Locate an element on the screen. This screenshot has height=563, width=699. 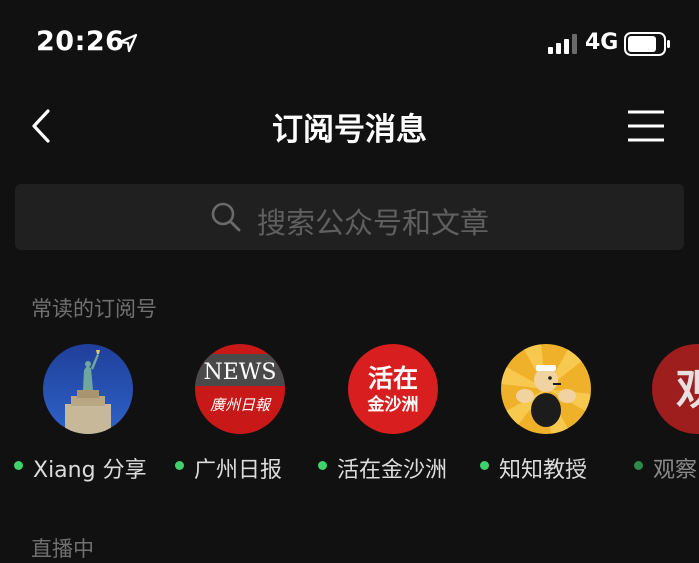
account-item-zhizhi-professor: 知知教授 is located at coordinates (545, 411).